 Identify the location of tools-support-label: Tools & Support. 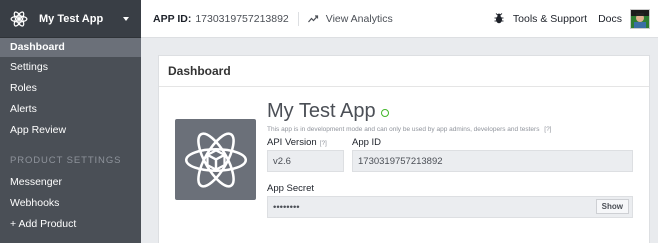
(550, 18).